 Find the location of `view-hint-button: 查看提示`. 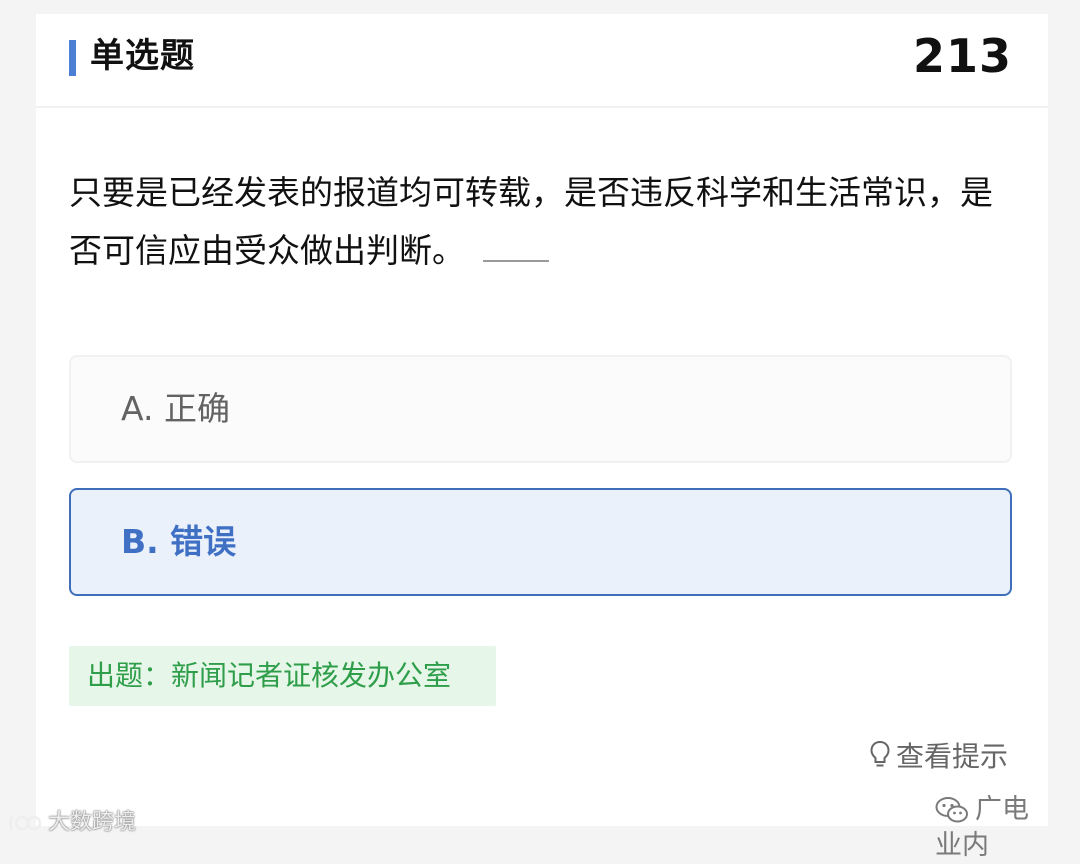

view-hint-button: 查看提示 is located at coordinates (939, 757).